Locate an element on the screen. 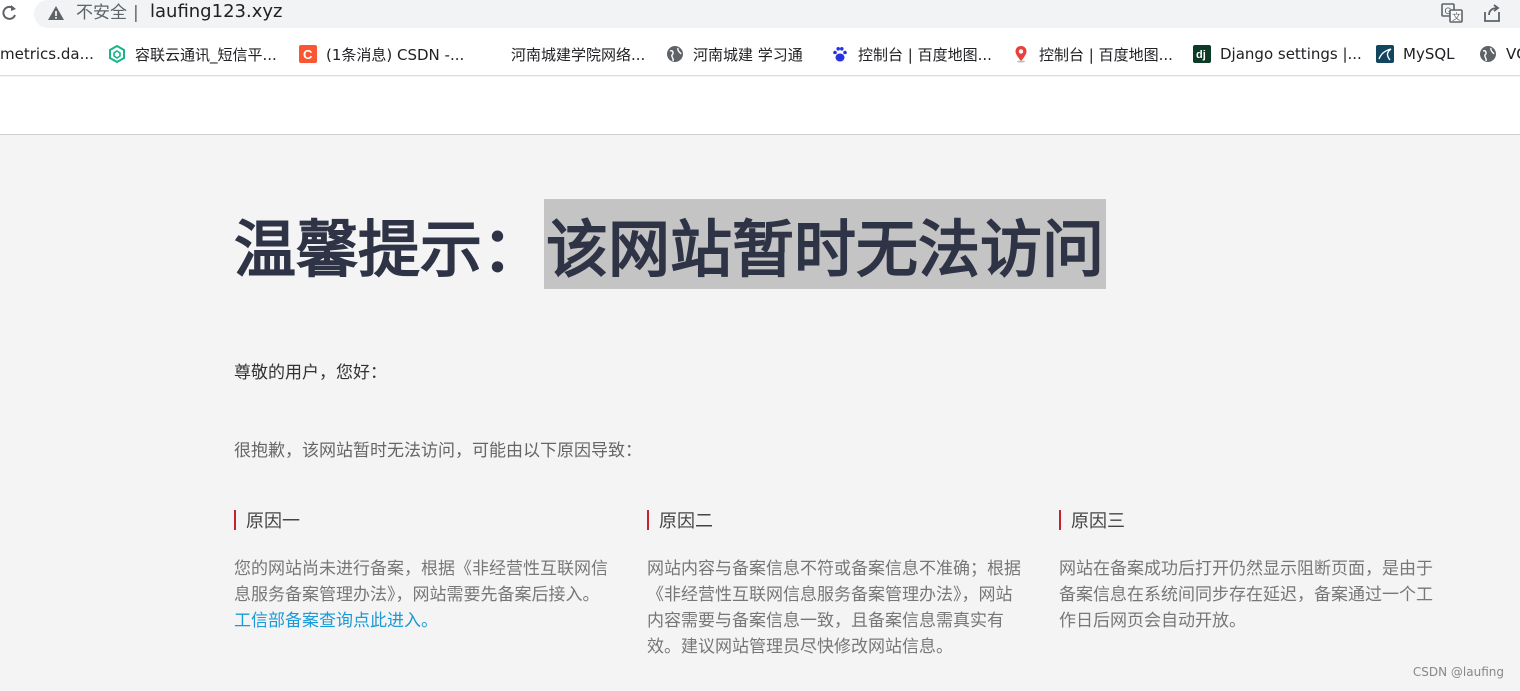 This screenshot has width=1520, height=691. map-pin-icon is located at coordinates (1021, 54).